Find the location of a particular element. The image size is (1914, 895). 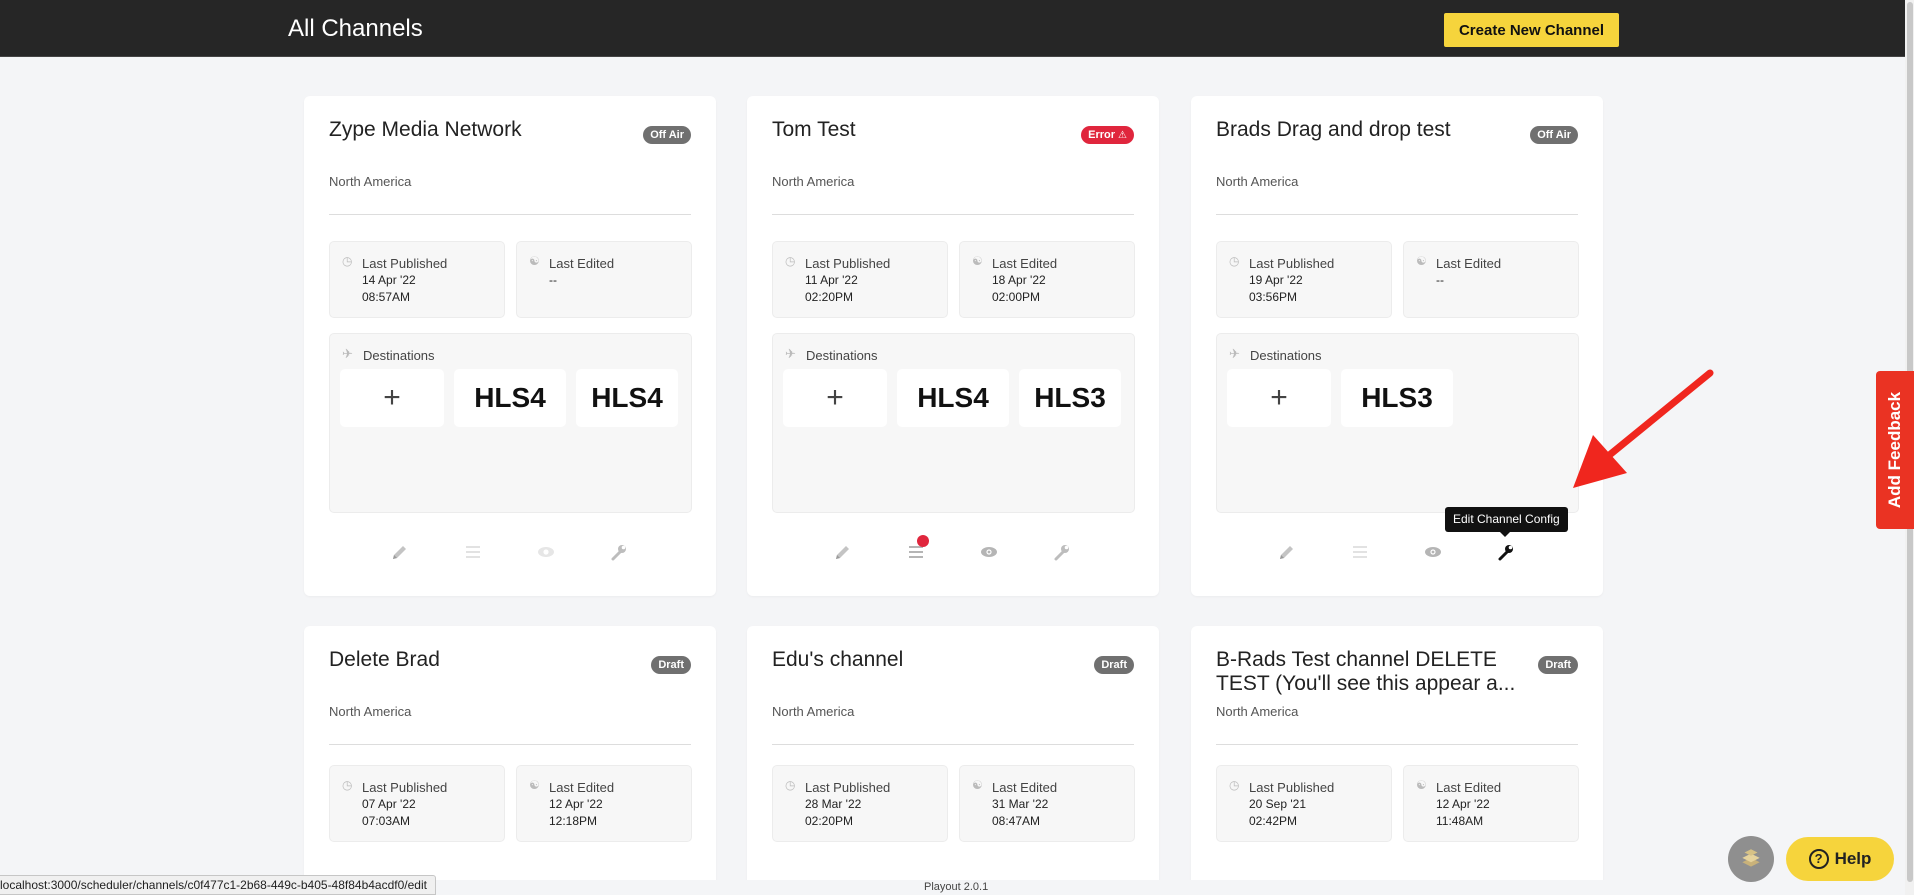

last-published-panel: ◷ Last Published 28 Mar '22 02:20PM is located at coordinates (860, 803).